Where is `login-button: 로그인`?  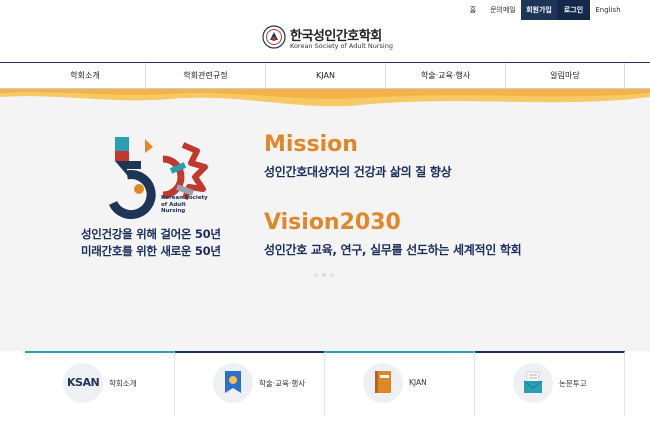 login-button: 로그인 is located at coordinates (573, 10).